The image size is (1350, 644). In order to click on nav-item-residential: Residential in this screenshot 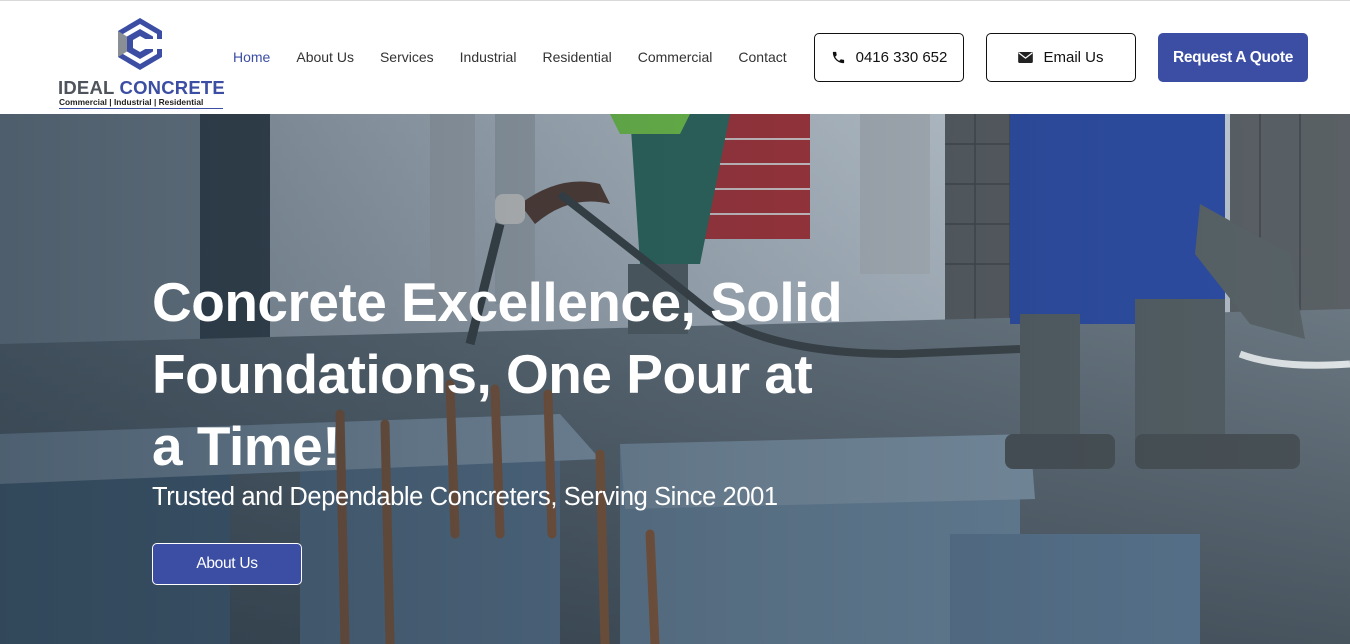, I will do `click(576, 57)`.